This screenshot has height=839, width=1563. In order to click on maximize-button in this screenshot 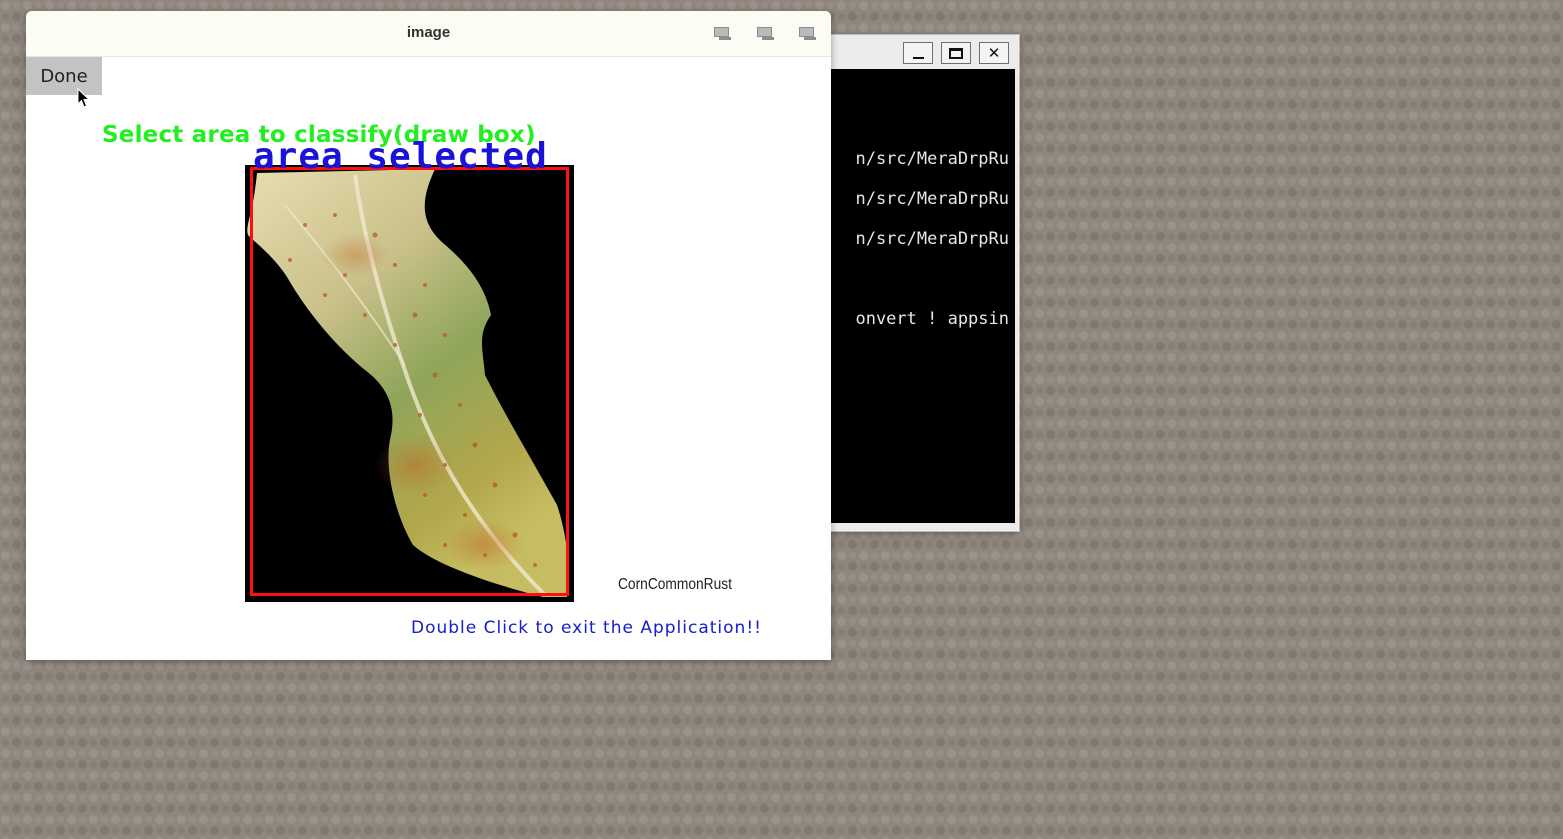, I will do `click(956, 53)`.